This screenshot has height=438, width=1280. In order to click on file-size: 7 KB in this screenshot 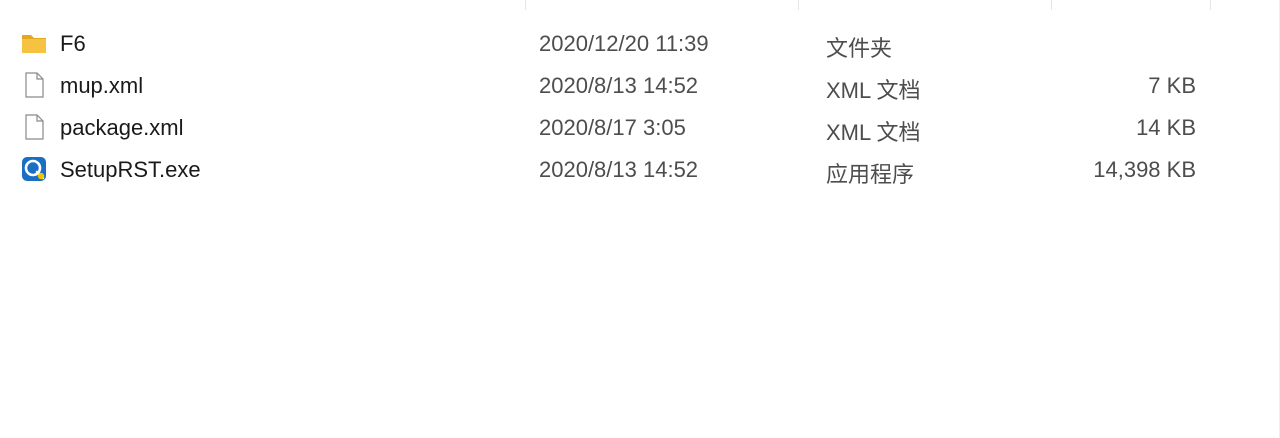, I will do `click(1172, 85)`.